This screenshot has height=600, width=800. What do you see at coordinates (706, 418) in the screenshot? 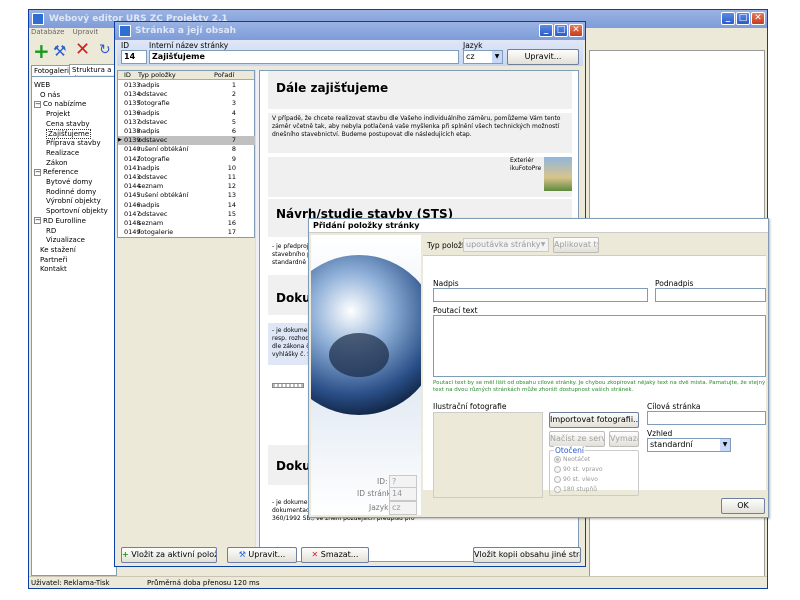
I see `target-field` at bounding box center [706, 418].